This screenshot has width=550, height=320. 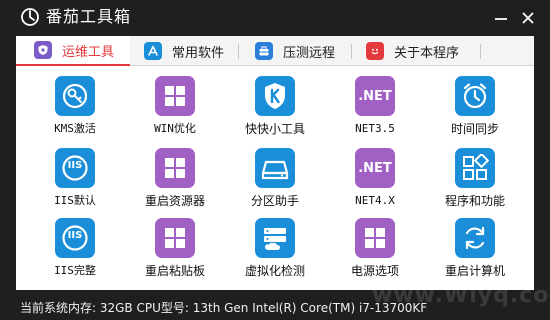 I want to click on tool-iis-full: IIS IIS完整, so click(x=75, y=253).